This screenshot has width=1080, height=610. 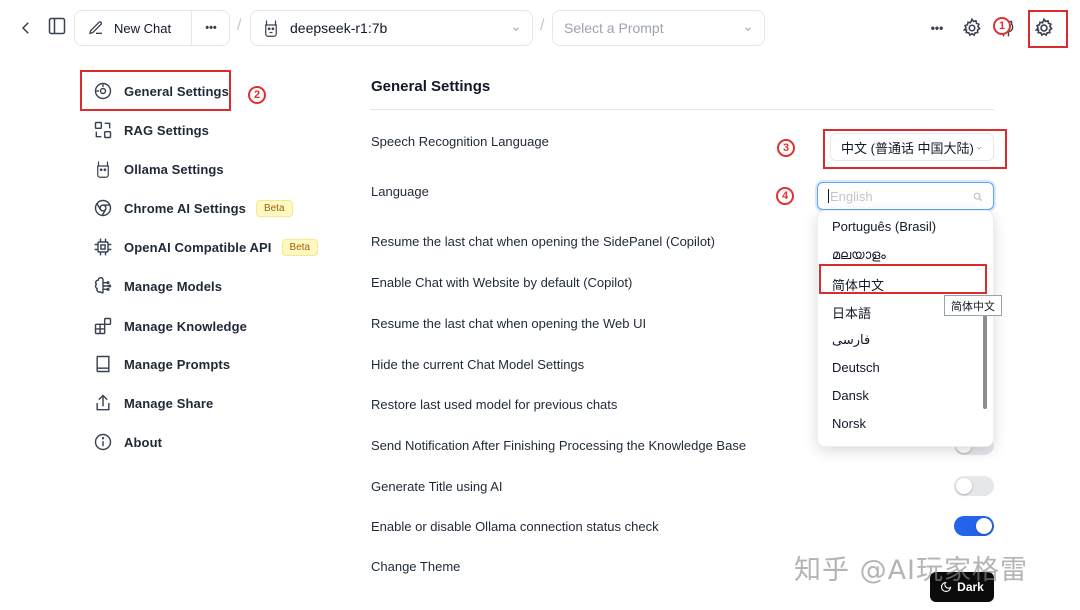 What do you see at coordinates (682, 109) in the screenshot?
I see `divider` at bounding box center [682, 109].